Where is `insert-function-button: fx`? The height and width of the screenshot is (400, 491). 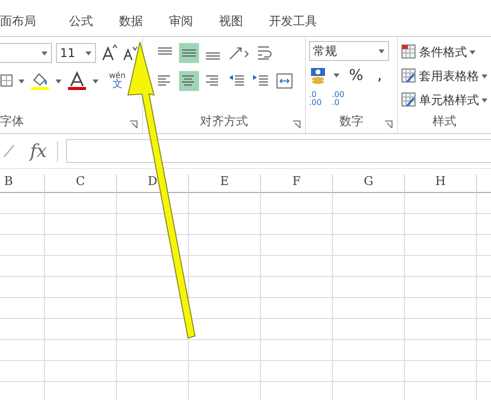
insert-function-button: fx is located at coordinates (39, 151).